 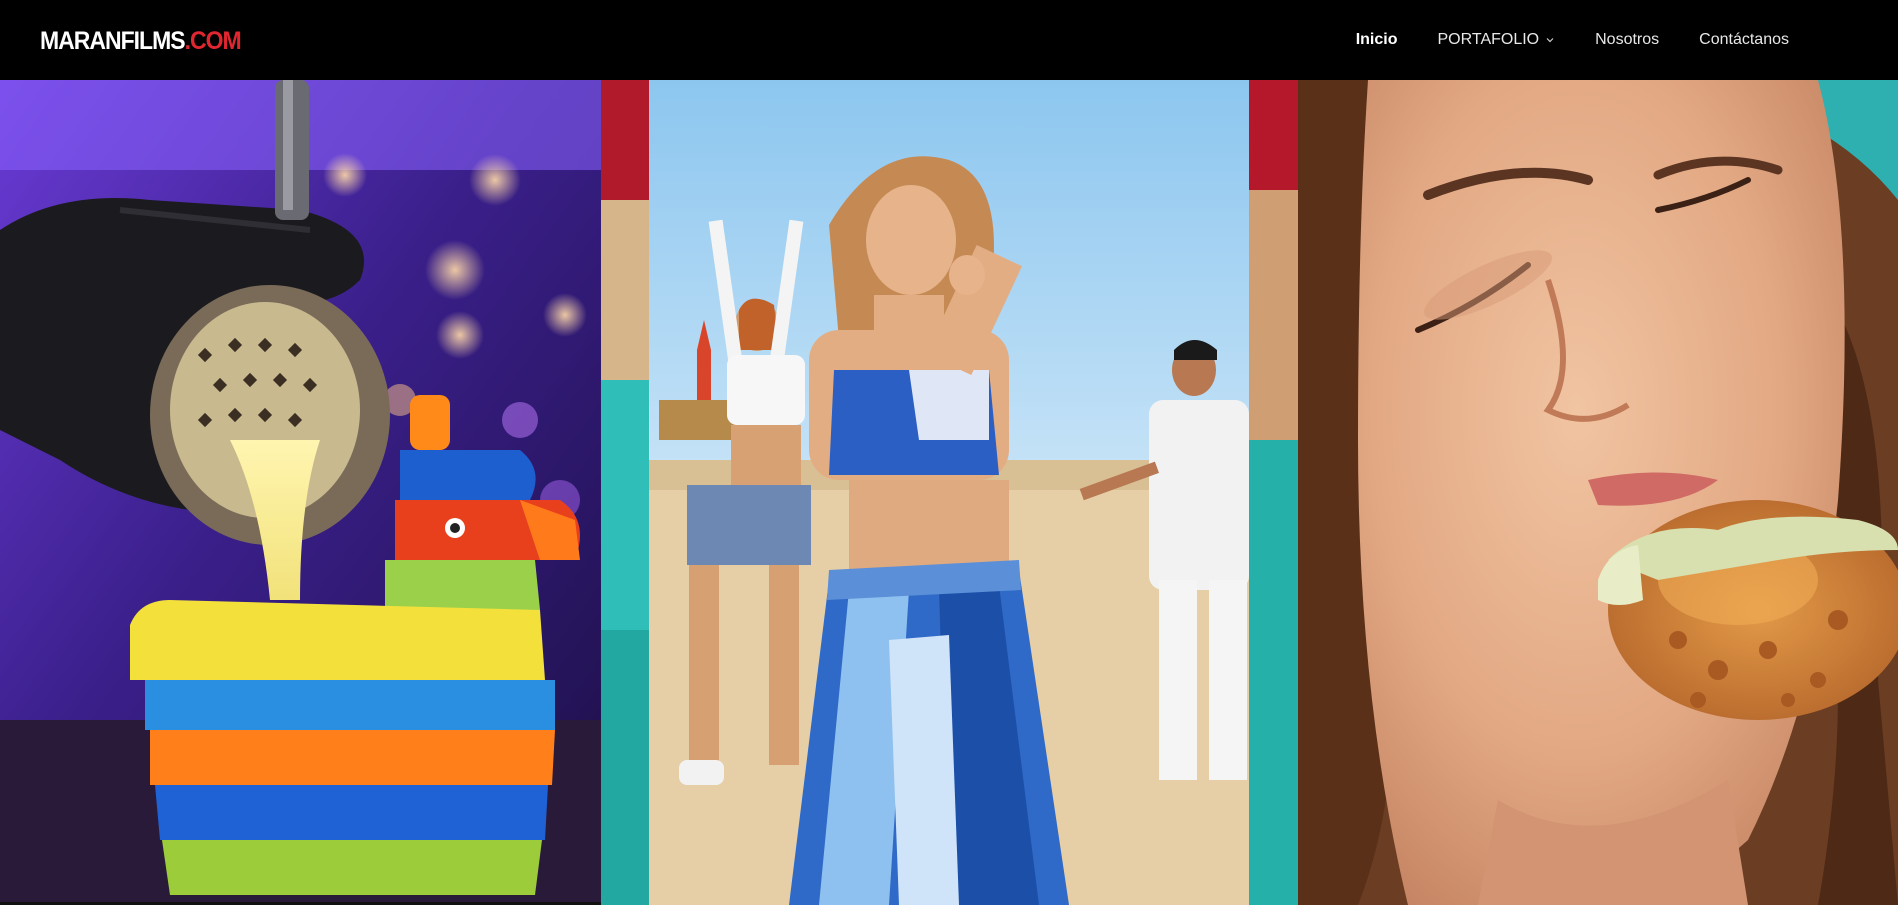 I want to click on site-logo: MARANFILMS .COM, so click(x=141, y=40).